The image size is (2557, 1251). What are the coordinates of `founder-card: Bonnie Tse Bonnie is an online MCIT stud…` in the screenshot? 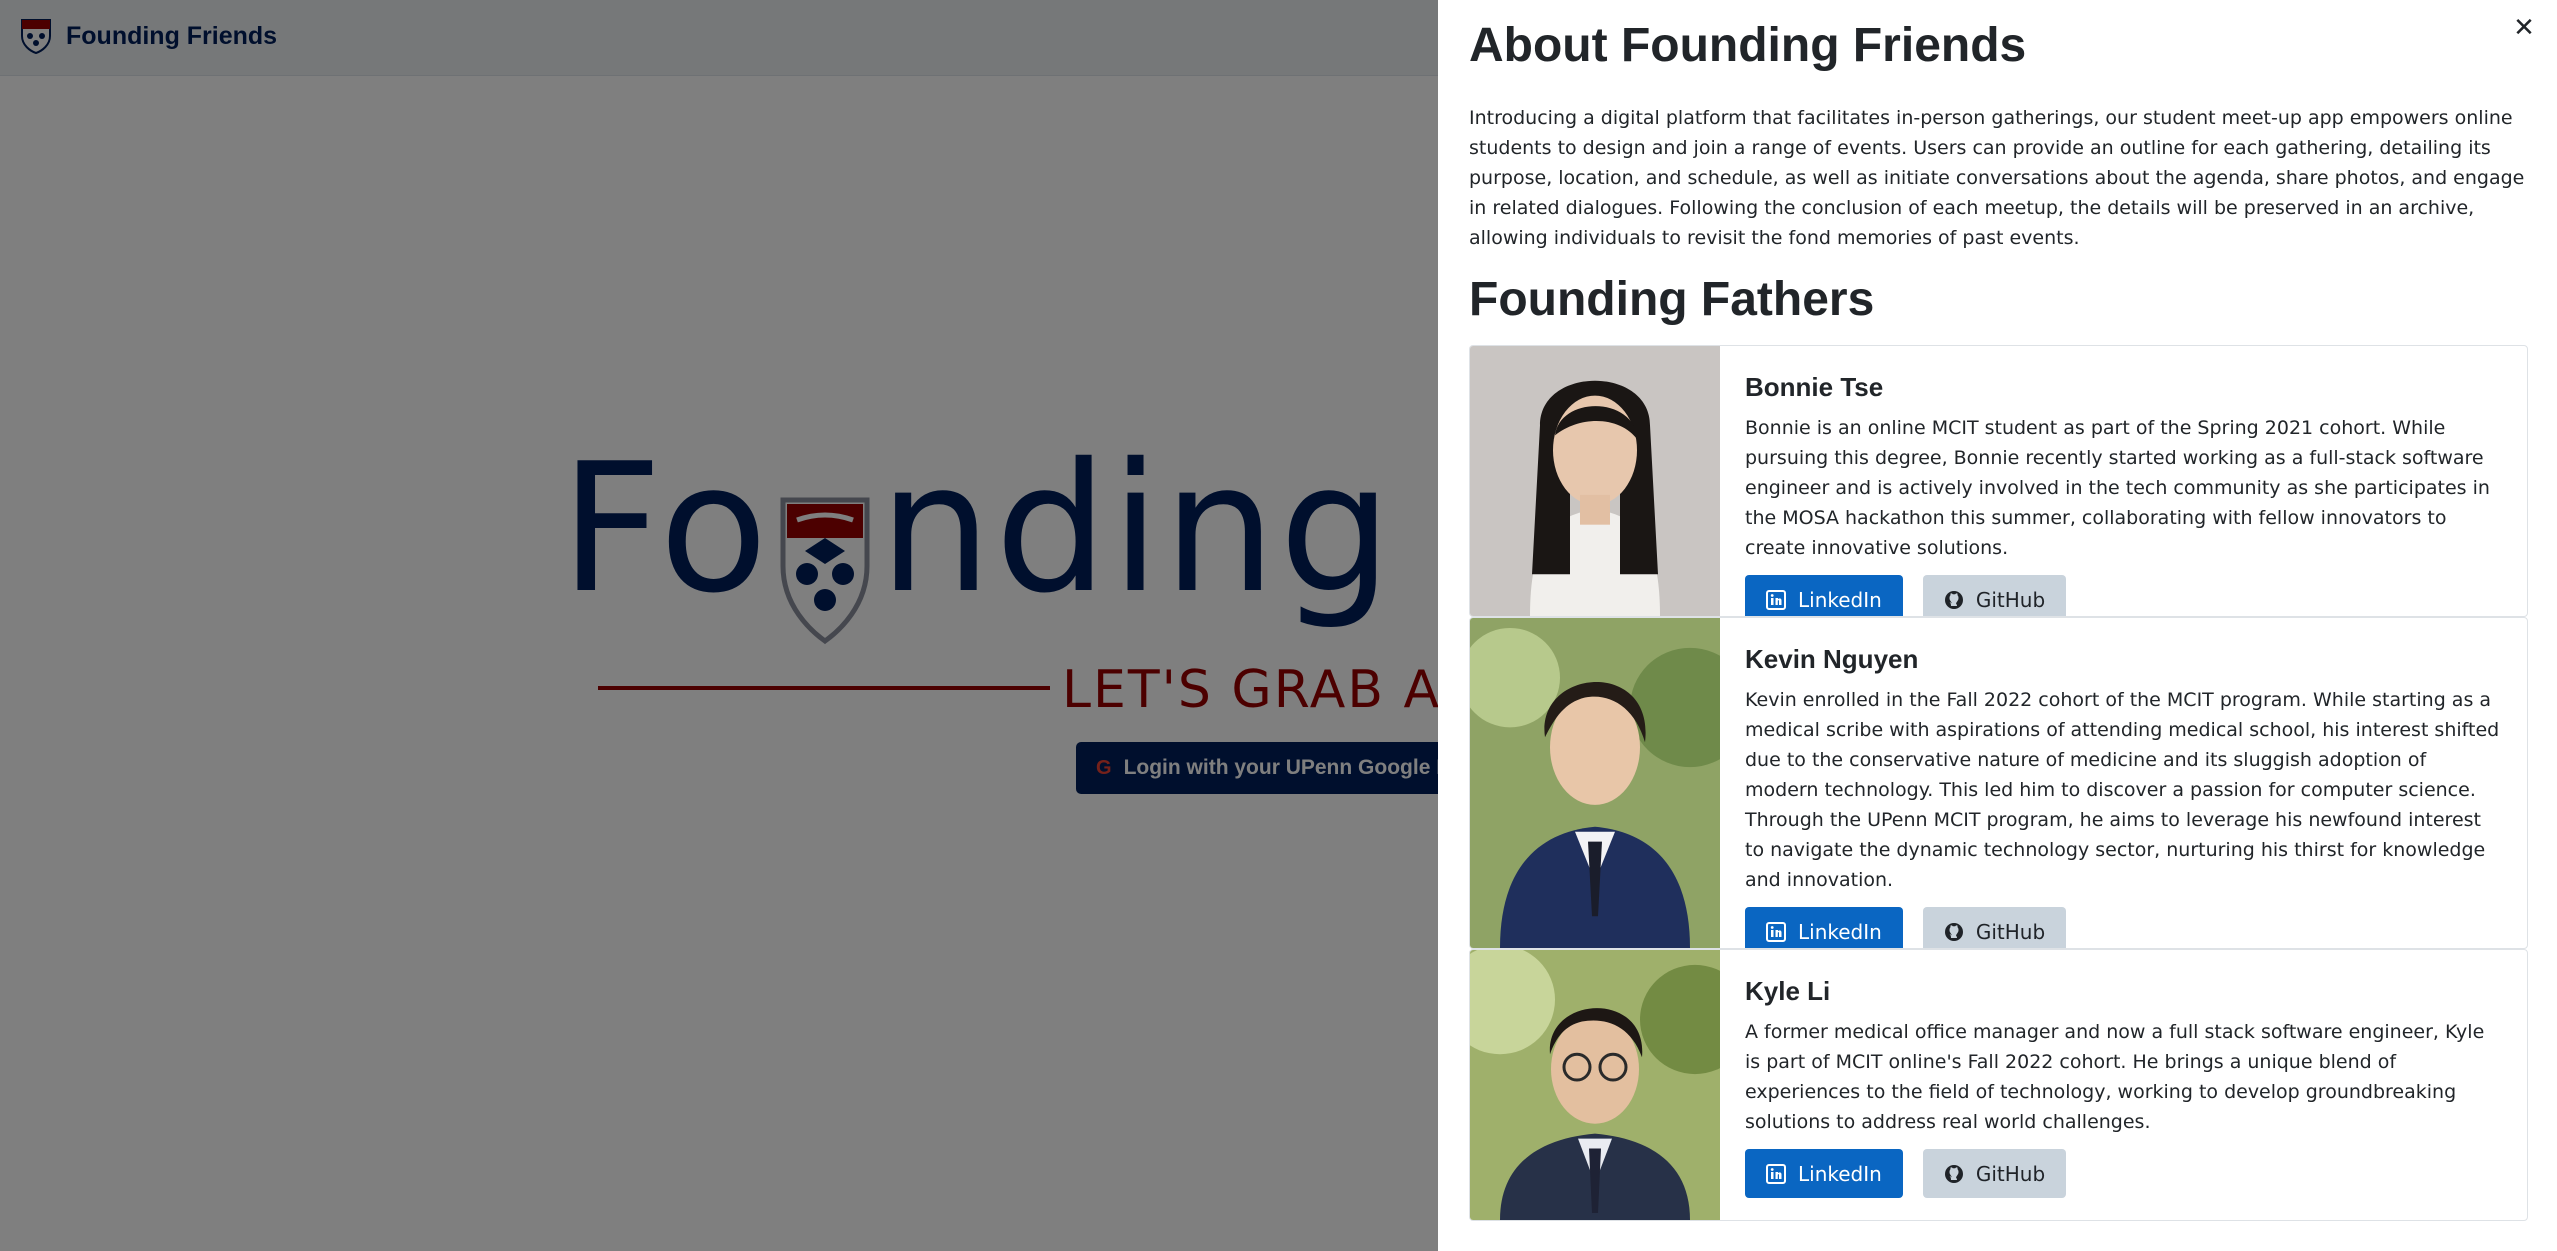 It's located at (1998, 481).